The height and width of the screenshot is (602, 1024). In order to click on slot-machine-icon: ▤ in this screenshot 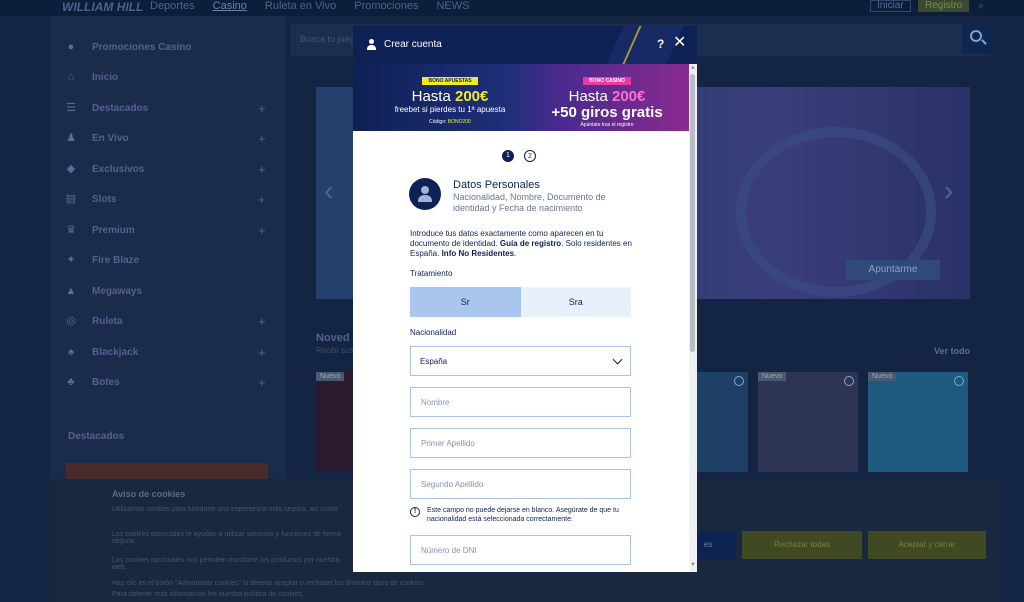, I will do `click(71, 199)`.